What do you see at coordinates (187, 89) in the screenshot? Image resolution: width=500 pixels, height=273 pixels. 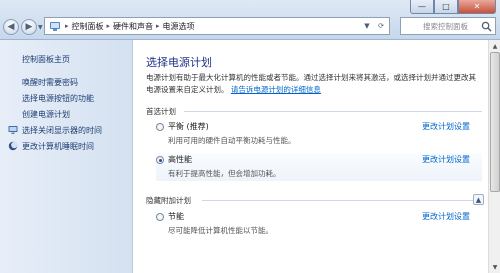 I see `description-text: 电源设置来自定义计划。` at bounding box center [187, 89].